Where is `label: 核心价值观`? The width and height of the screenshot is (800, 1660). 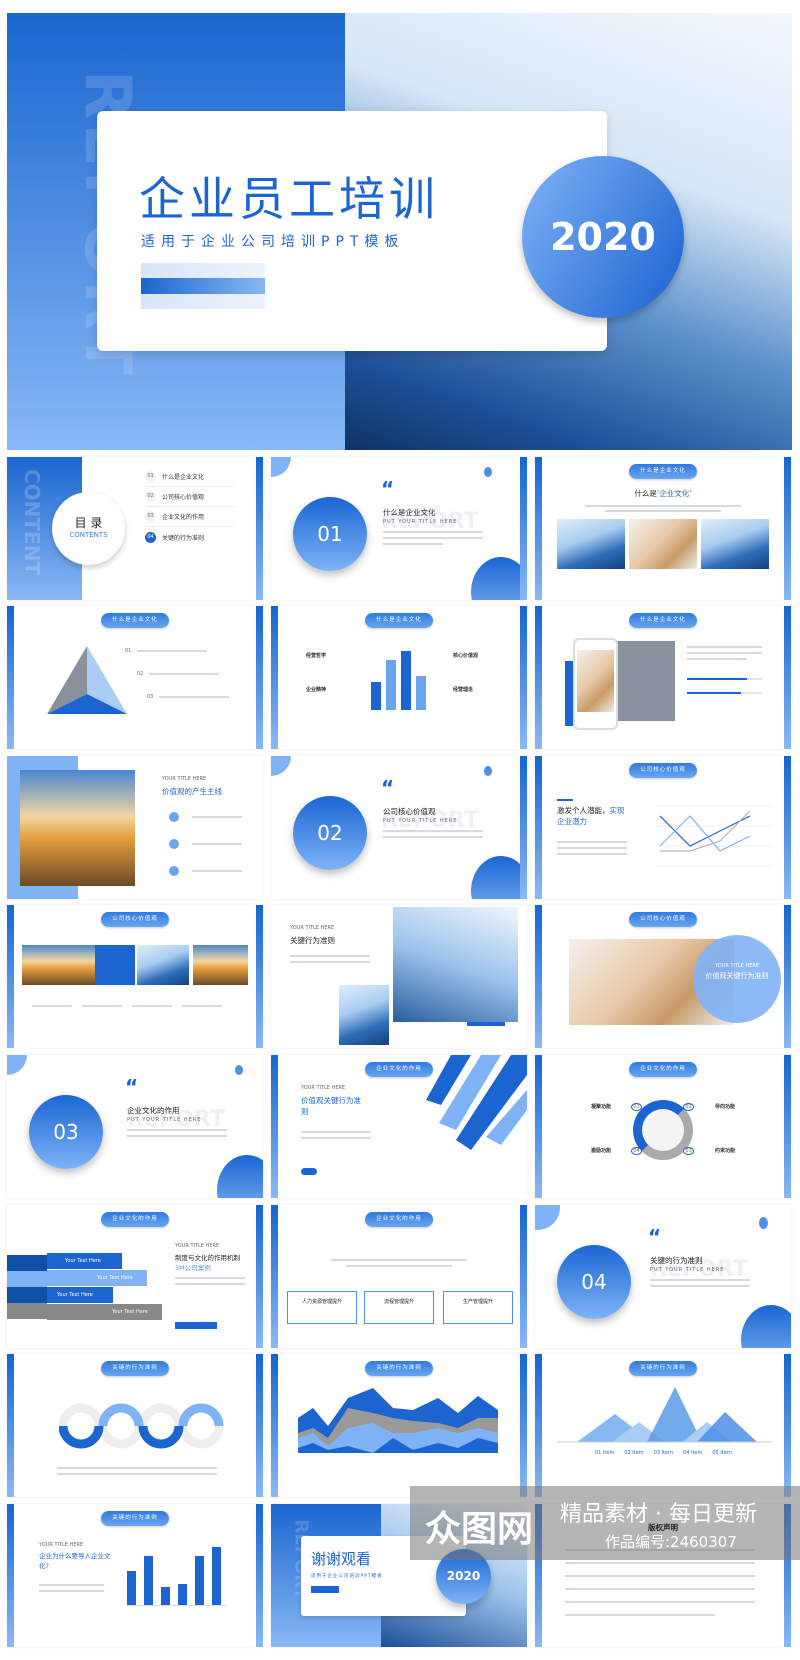 label: 核心价值观 is located at coordinates (466, 656).